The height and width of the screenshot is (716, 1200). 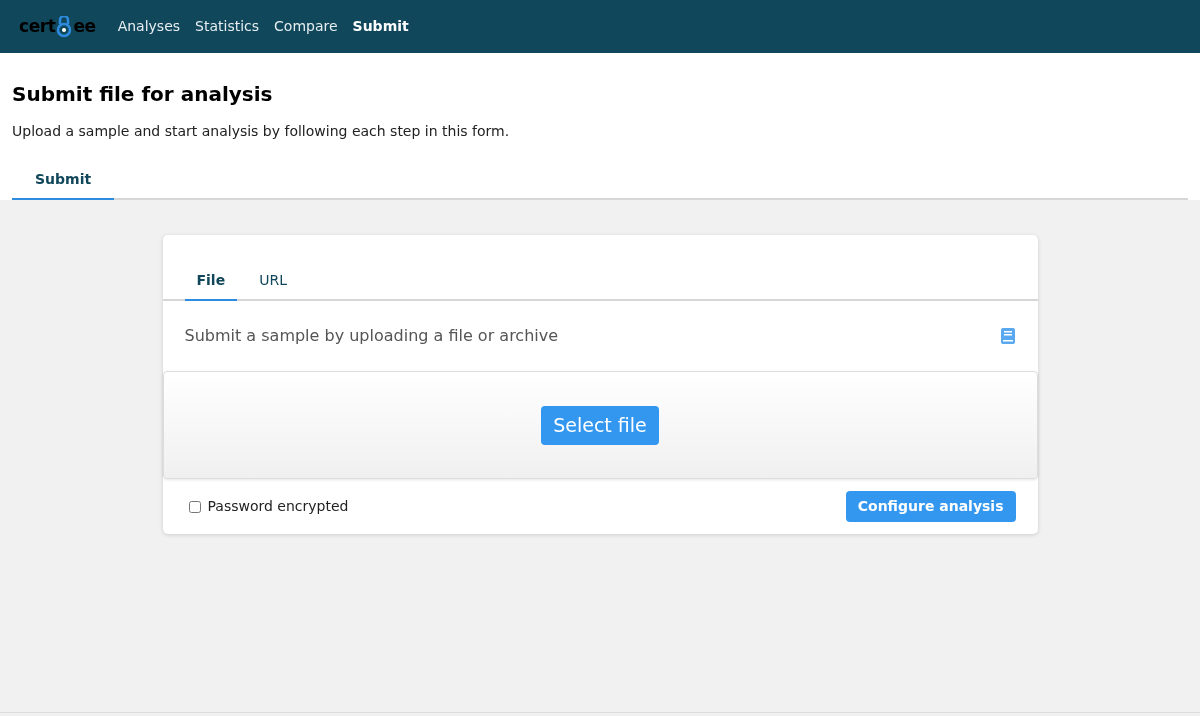 I want to click on book-icon, so click(x=1007, y=336).